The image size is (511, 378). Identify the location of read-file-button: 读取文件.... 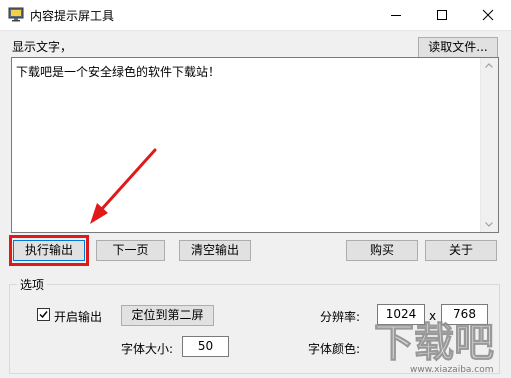
(458, 47).